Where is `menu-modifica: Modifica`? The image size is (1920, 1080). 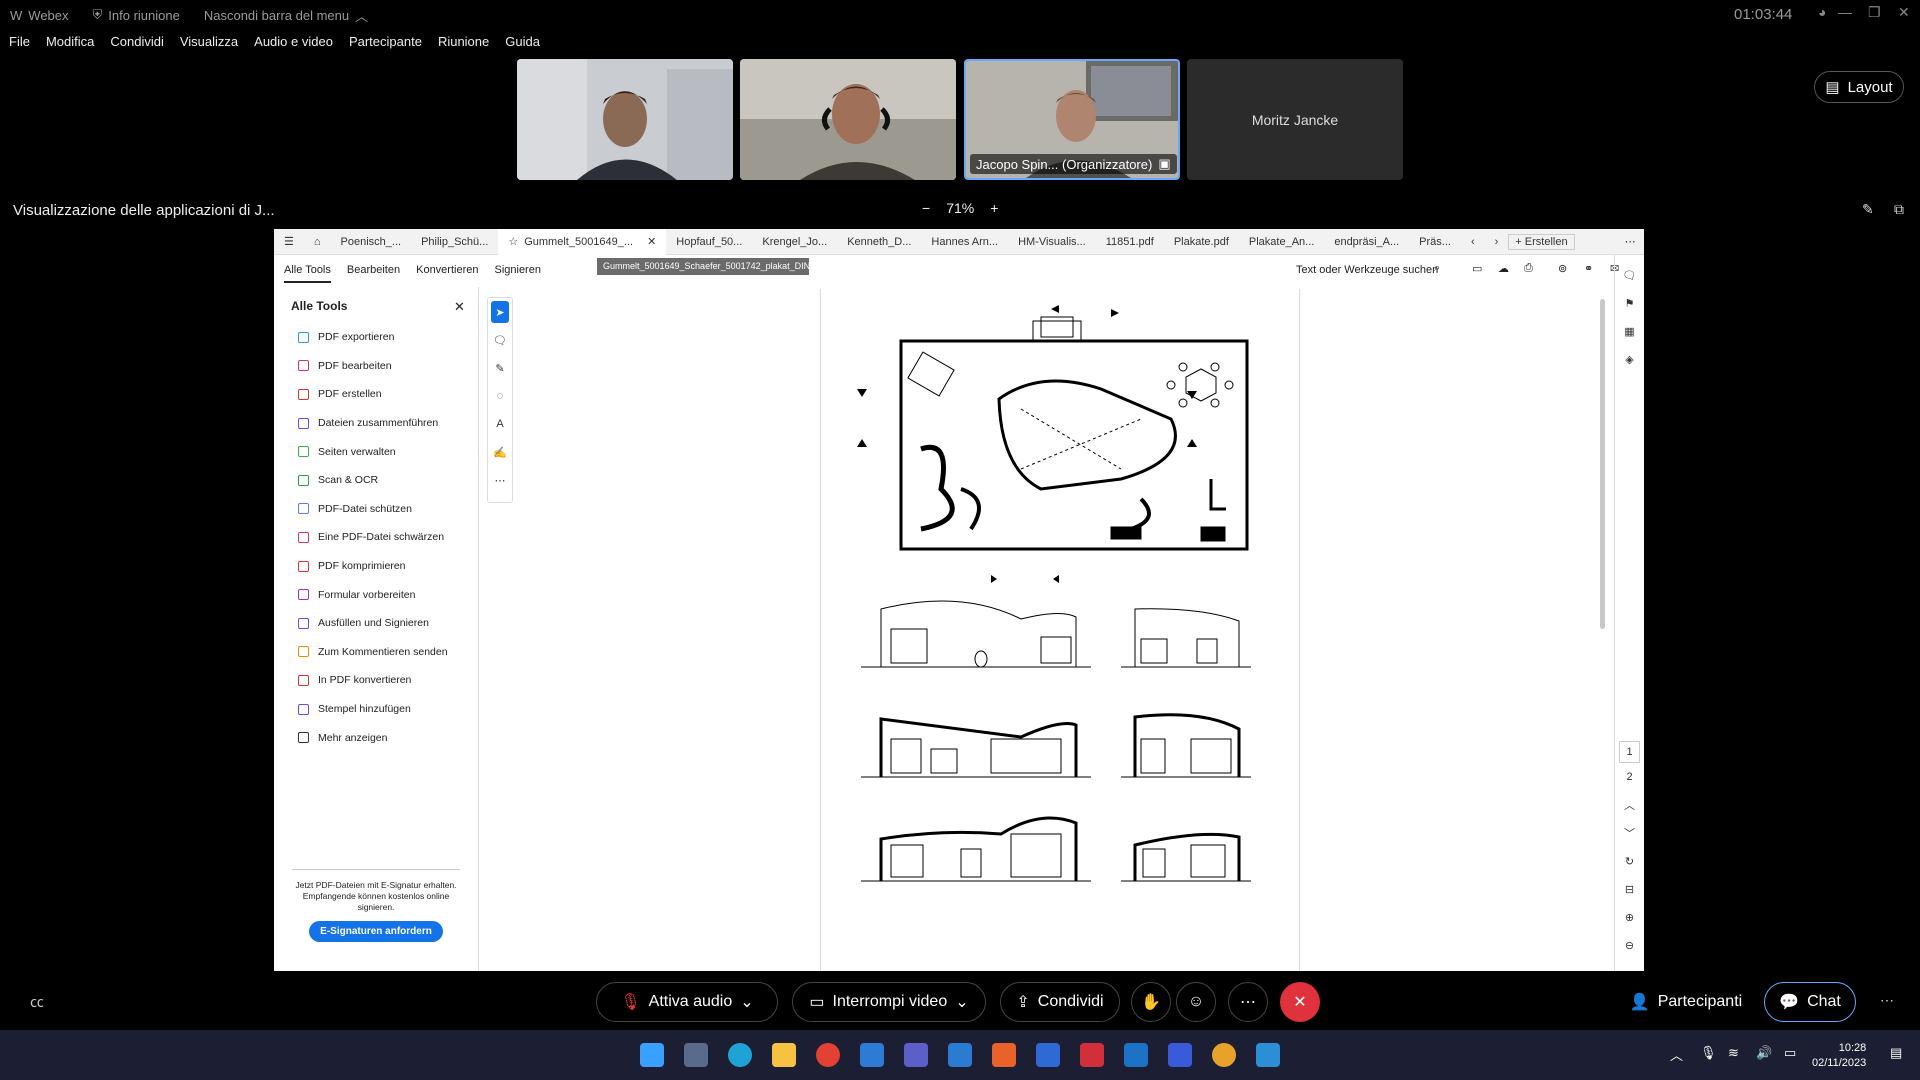 menu-modifica: Modifica is located at coordinates (70, 44).